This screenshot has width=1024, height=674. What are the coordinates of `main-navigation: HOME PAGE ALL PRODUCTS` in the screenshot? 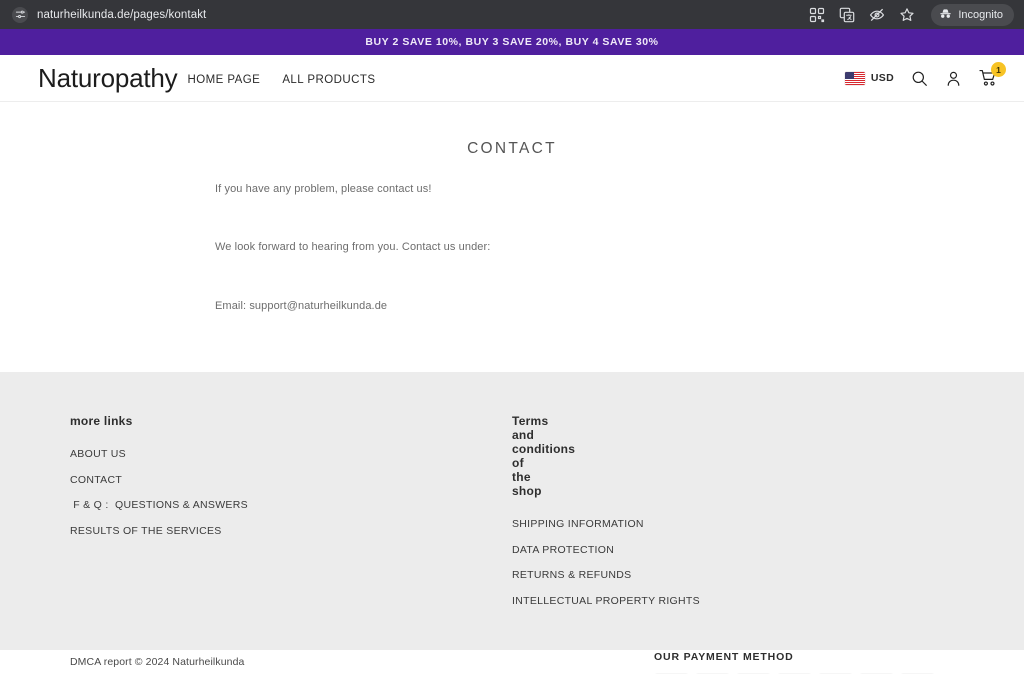 It's located at (281, 80).